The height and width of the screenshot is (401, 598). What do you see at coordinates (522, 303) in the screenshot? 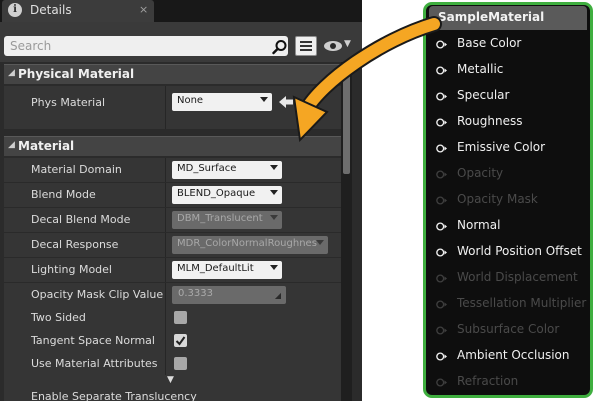
I see `pin-label: Tessellation Multiplier` at bounding box center [522, 303].